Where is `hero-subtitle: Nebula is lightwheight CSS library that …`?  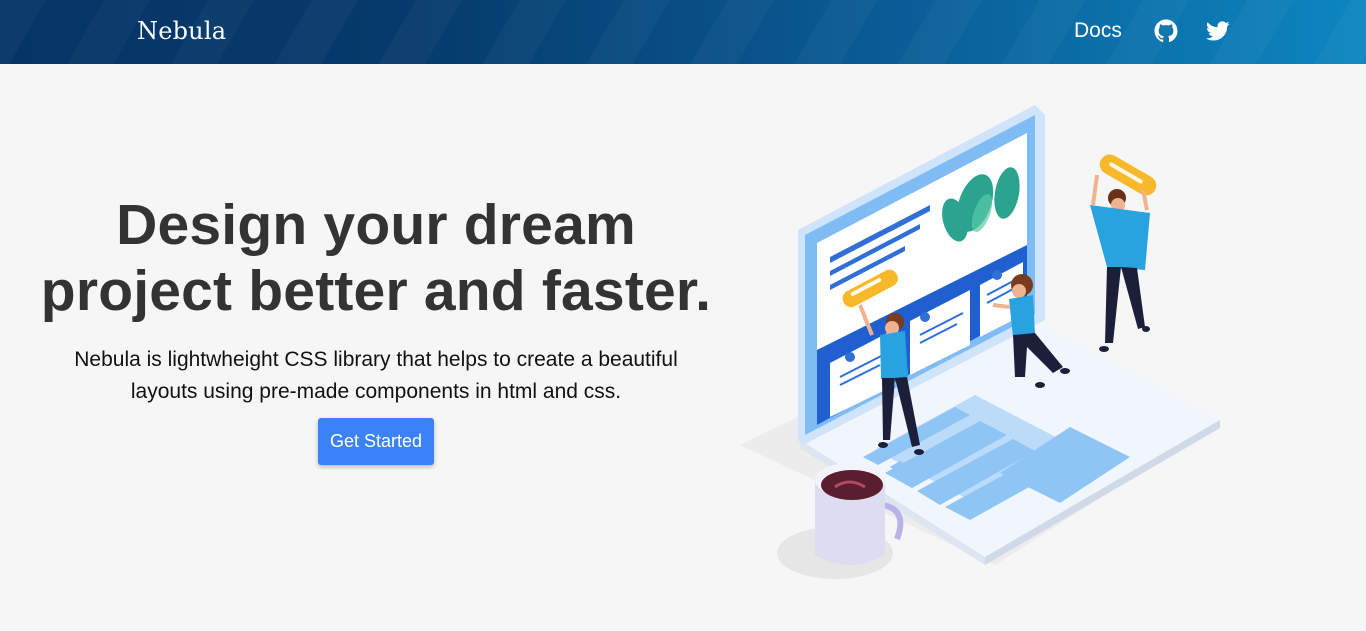
hero-subtitle: Nebula is lightwheight CSS library that … is located at coordinates (376, 376).